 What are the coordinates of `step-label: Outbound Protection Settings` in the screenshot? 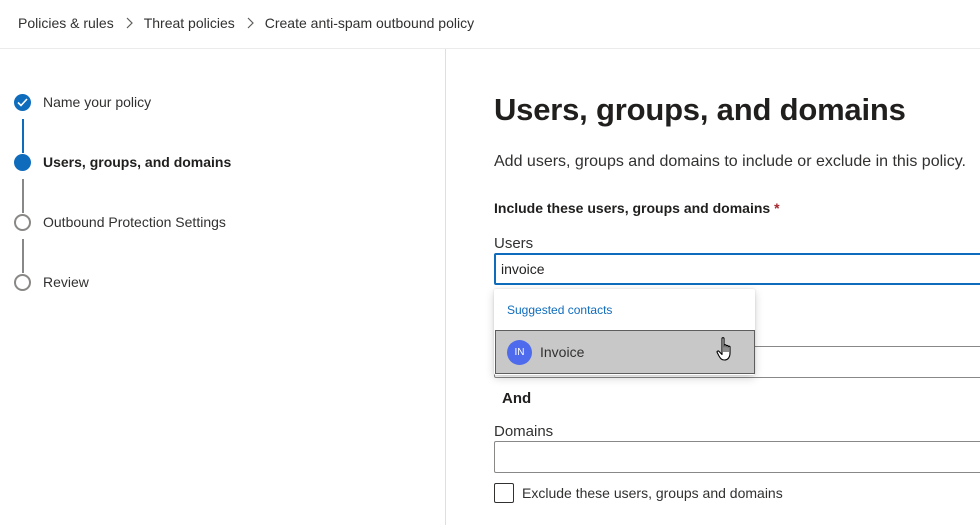 It's located at (134, 222).